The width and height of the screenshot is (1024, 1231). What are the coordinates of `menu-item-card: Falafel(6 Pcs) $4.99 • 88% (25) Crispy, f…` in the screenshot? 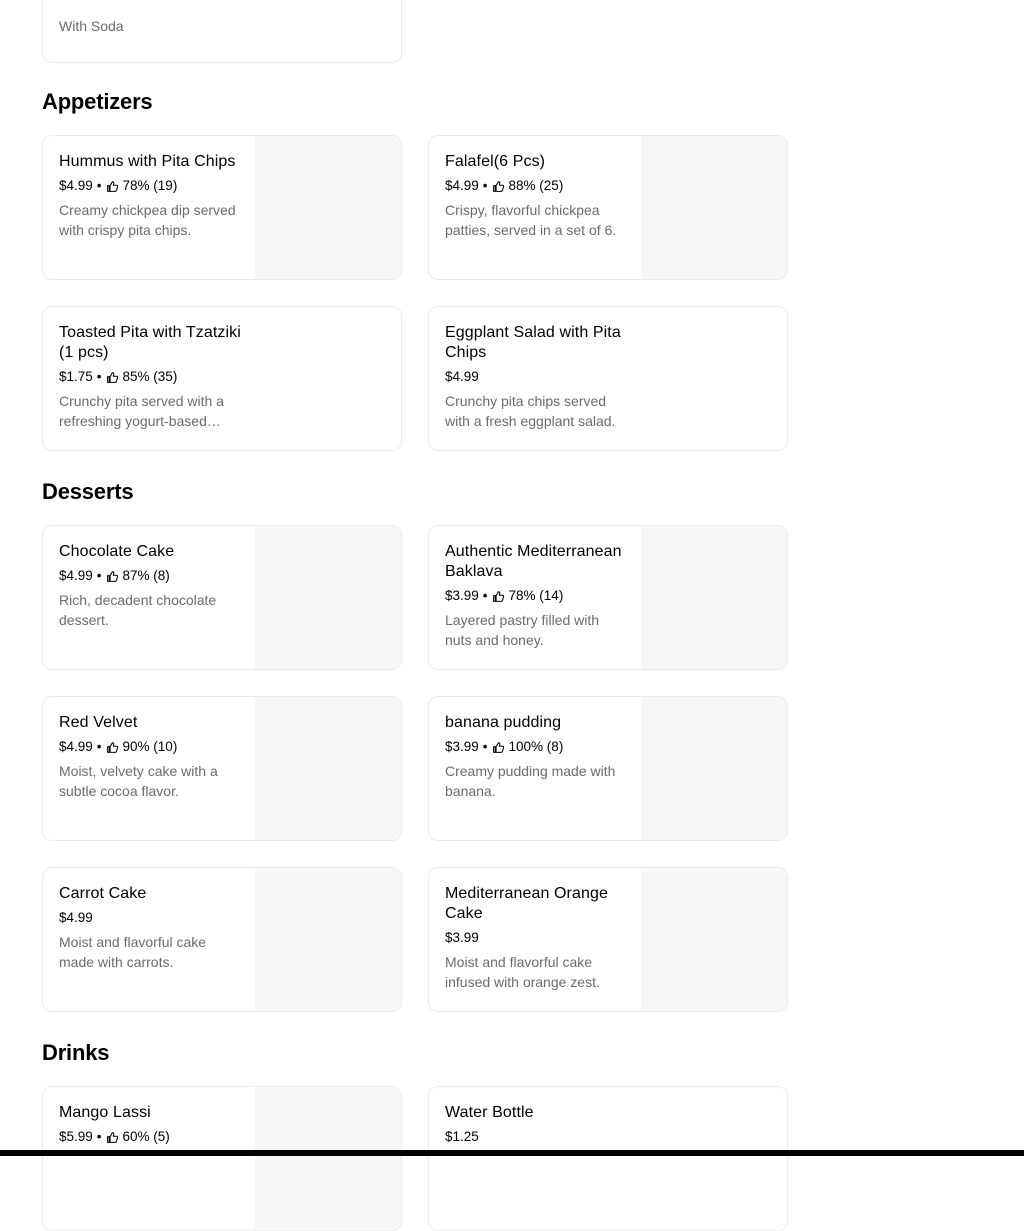 It's located at (608, 207).